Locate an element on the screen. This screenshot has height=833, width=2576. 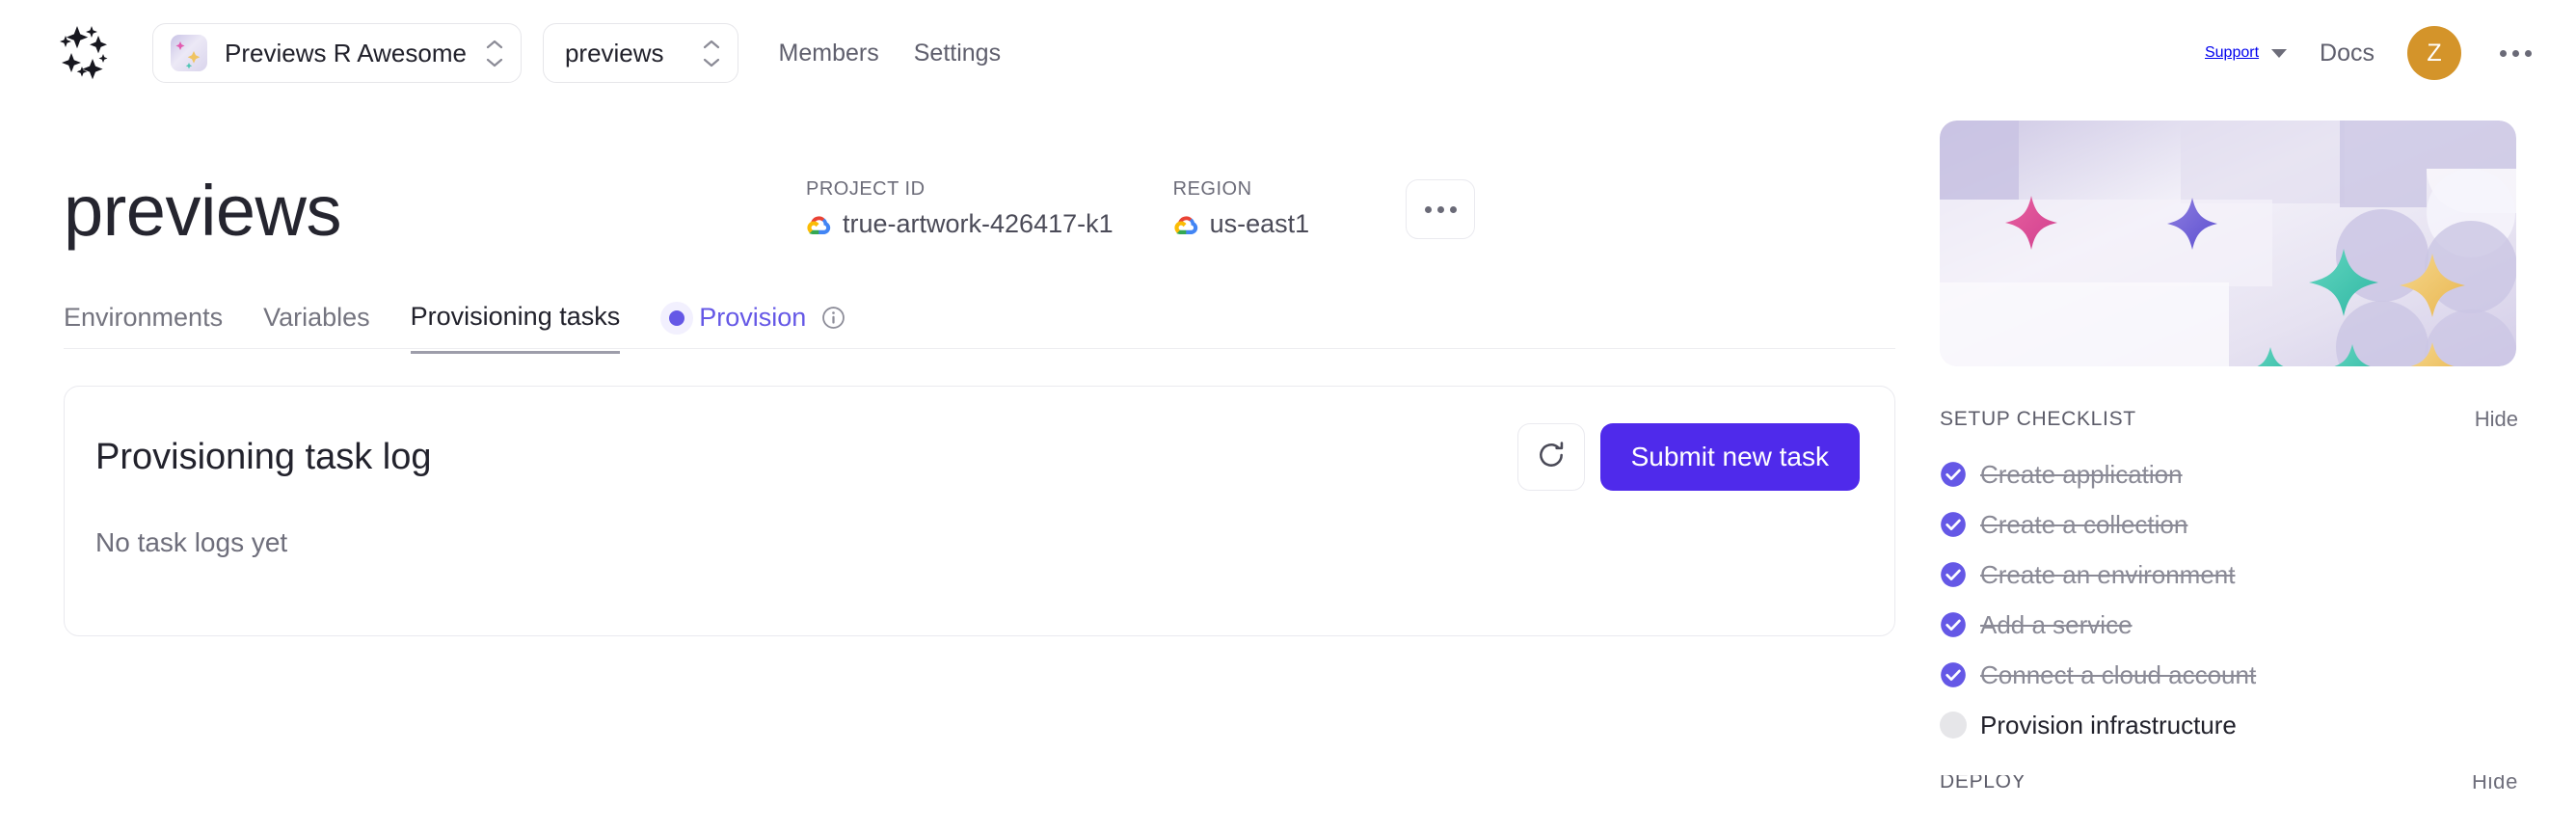
card-actions: Submit new task is located at coordinates (1688, 457).